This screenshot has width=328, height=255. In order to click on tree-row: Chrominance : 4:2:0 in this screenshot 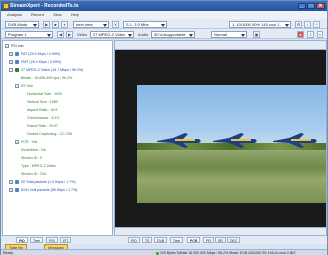, I will do `click(43, 118)`.